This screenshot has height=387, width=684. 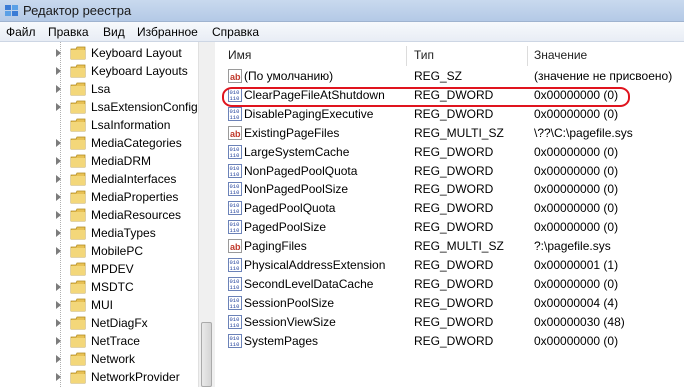 I want to click on value-data: 0x00000030 (48), so click(x=579, y=321).